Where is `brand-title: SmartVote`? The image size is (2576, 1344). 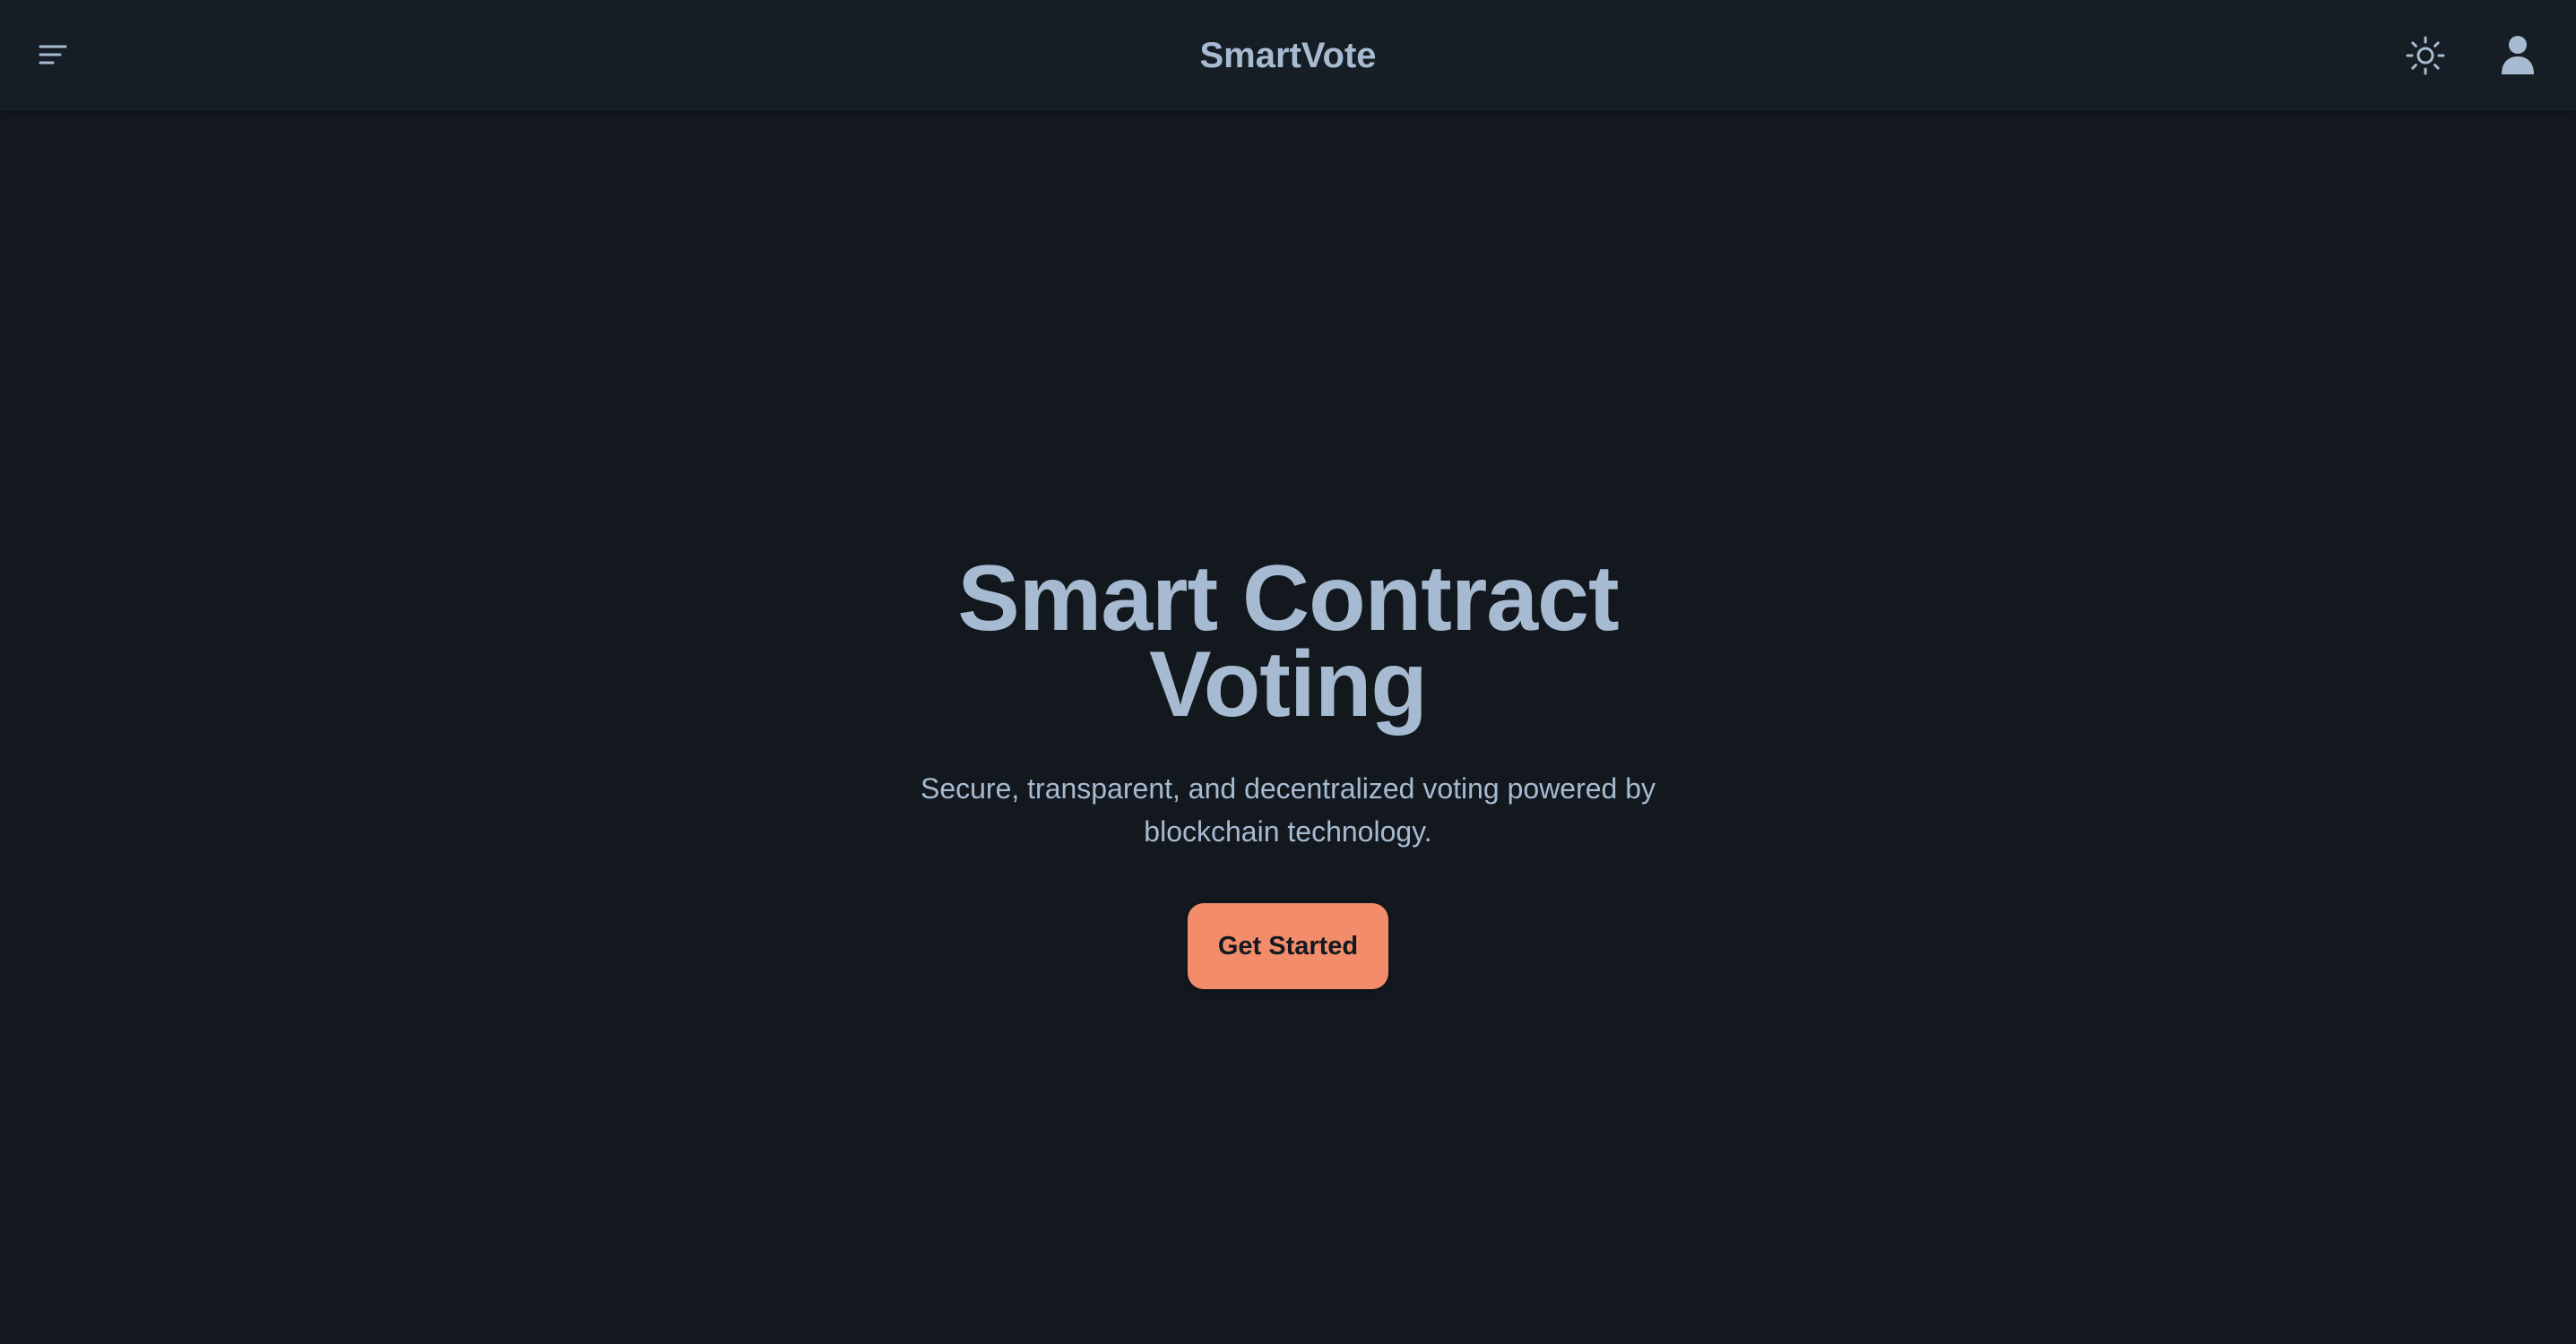 brand-title: SmartVote is located at coordinates (1288, 55).